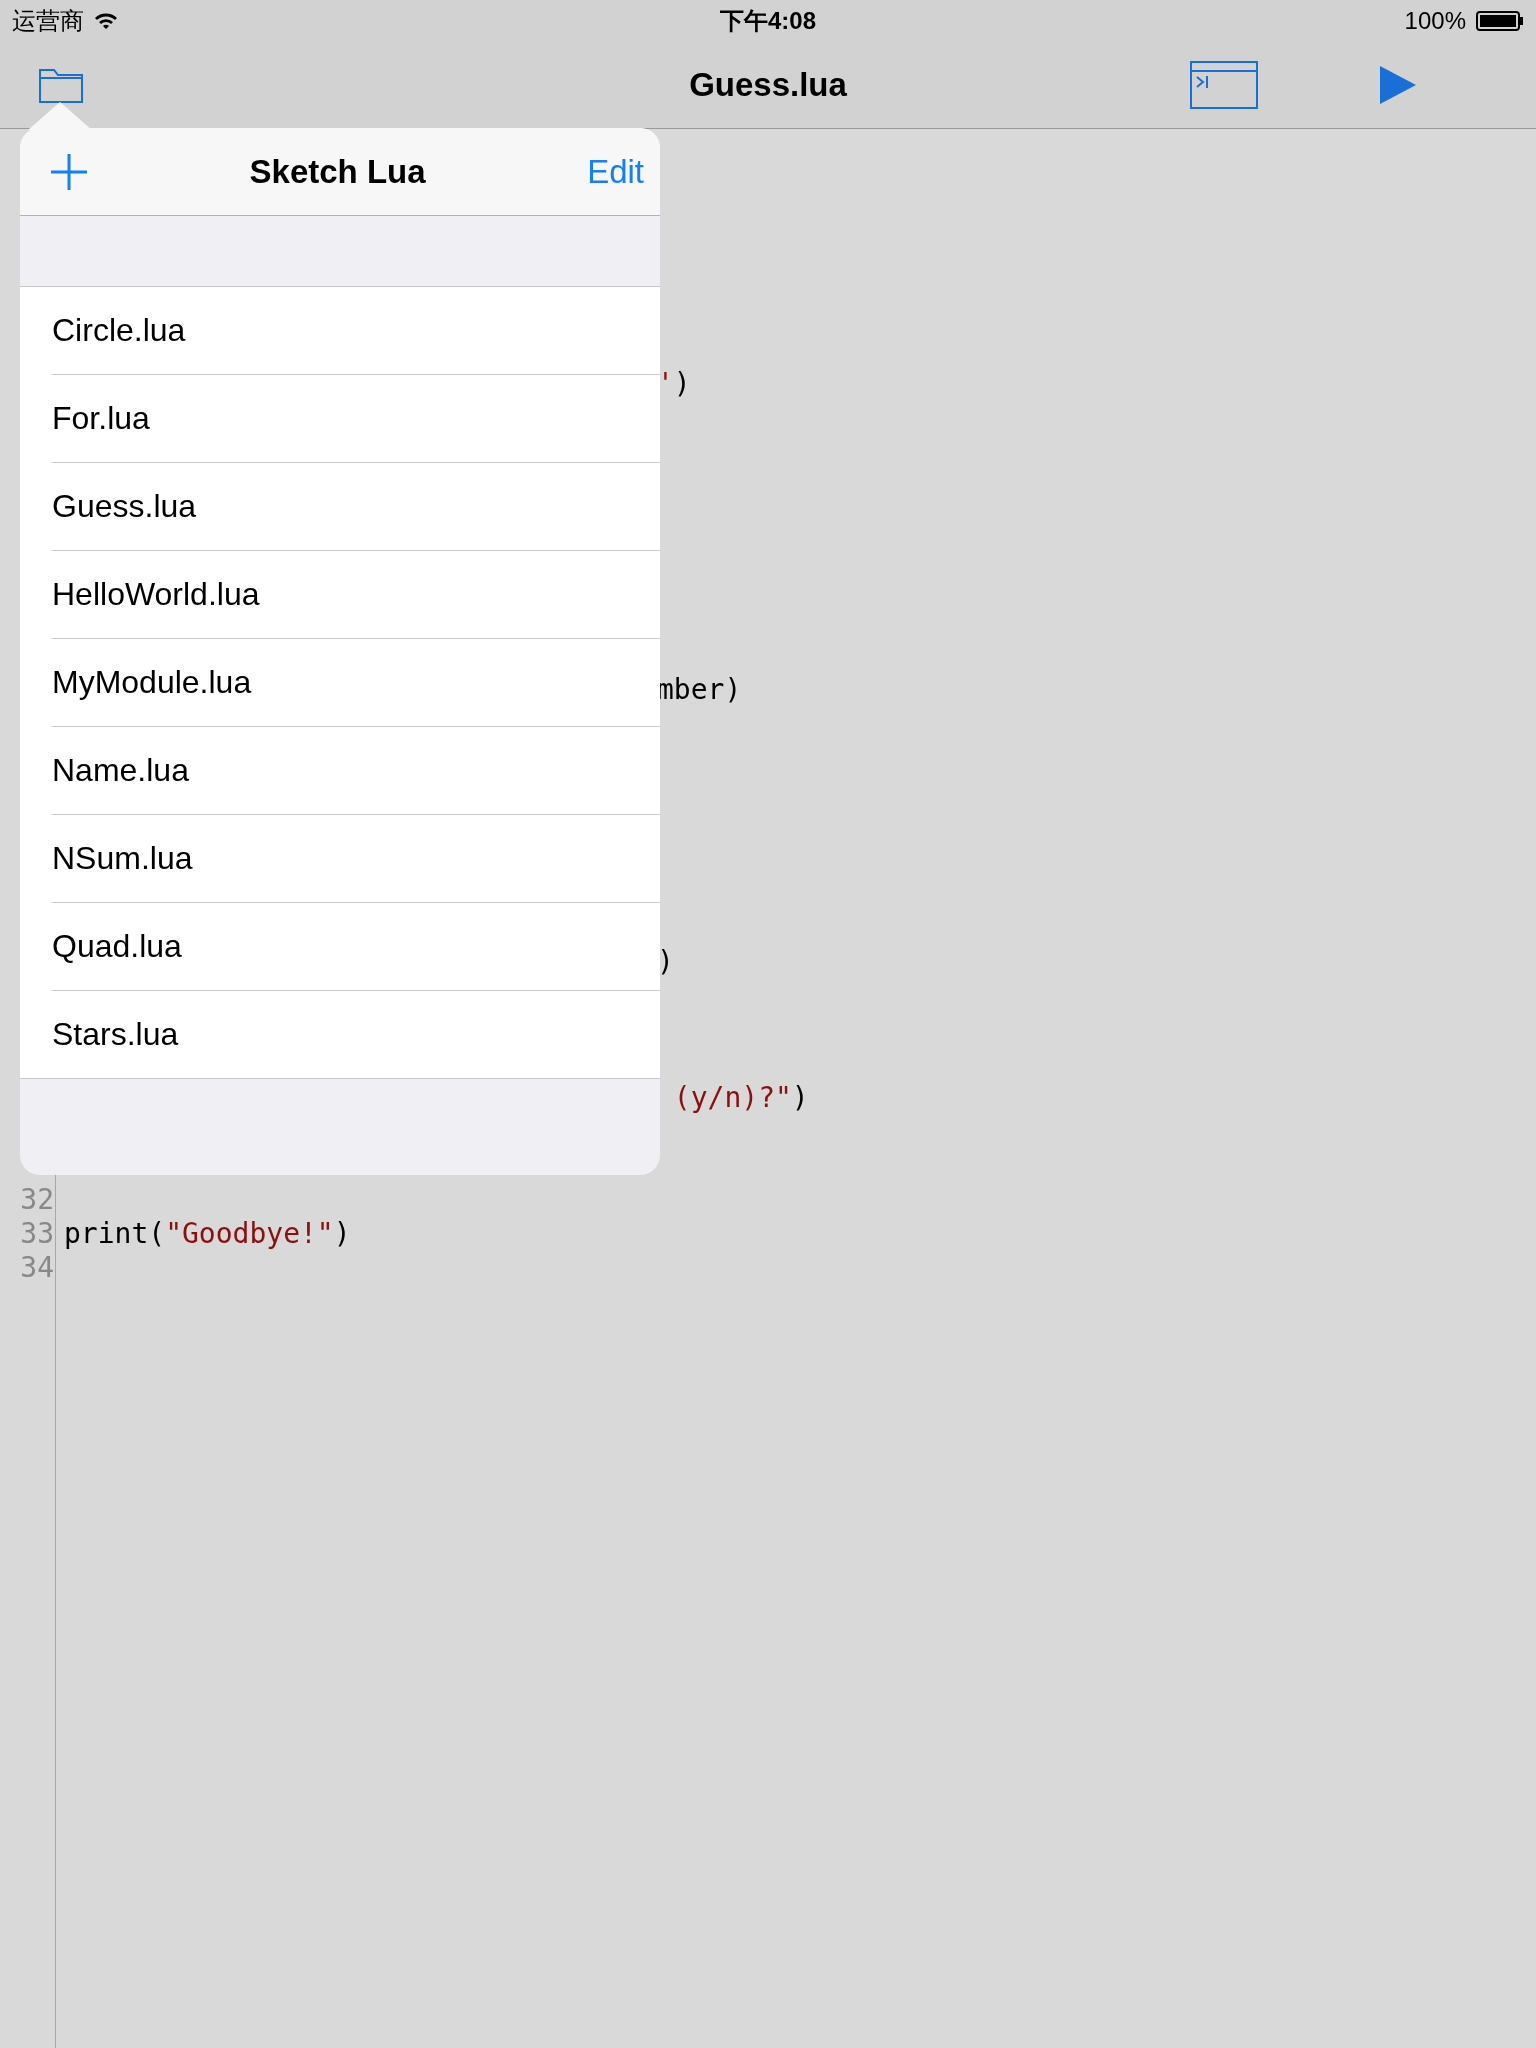  I want to click on code-line: (y/n)?"), so click(740, 1098).